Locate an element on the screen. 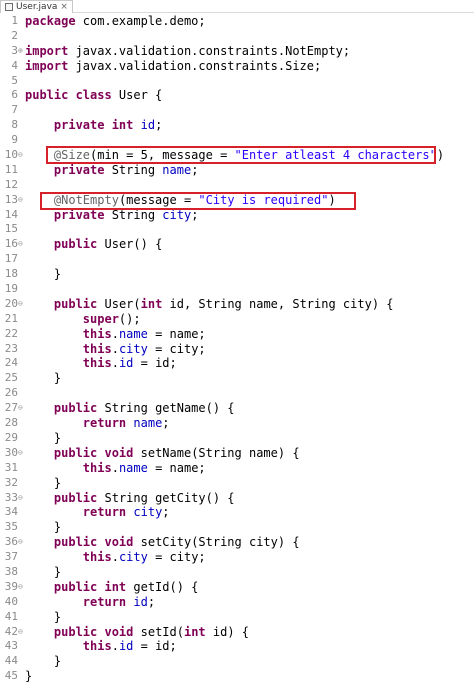  line-number: 3 is located at coordinates (14, 50).